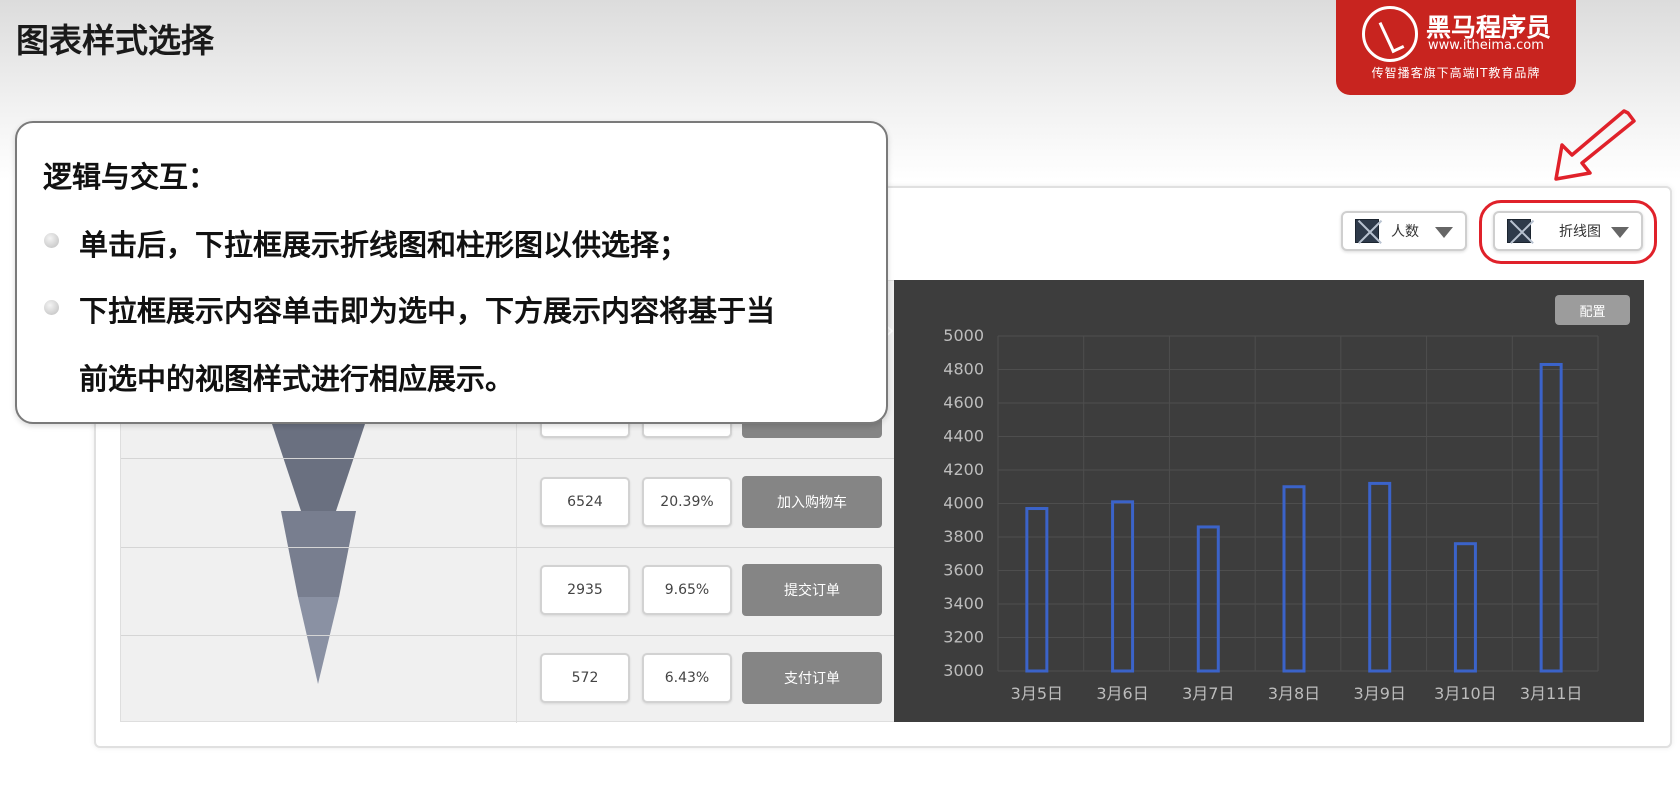 The width and height of the screenshot is (1680, 803). I want to click on callout-line: 单击后，下拉框展示折线图和柱形图以供选择；, so click(384, 245).